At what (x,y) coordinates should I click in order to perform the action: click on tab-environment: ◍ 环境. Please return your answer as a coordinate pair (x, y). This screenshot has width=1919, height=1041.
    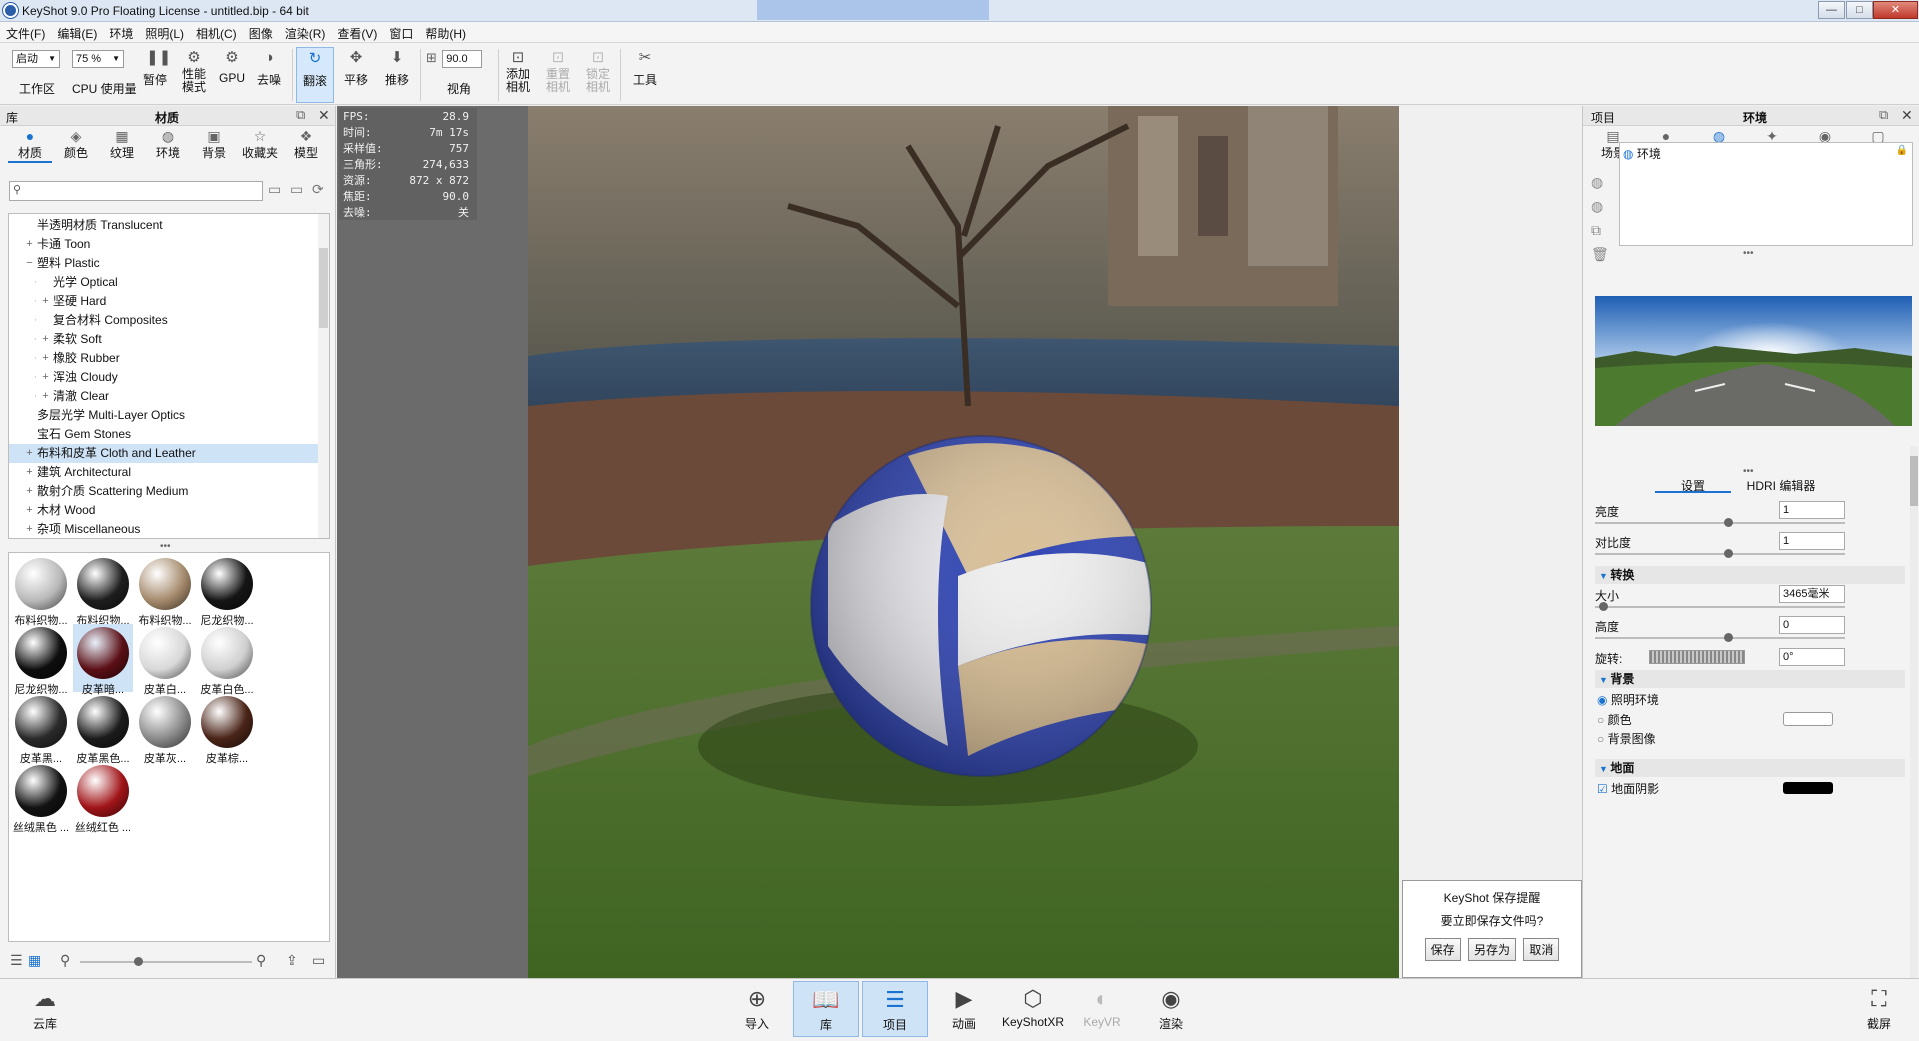
    Looking at the image, I should click on (168, 144).